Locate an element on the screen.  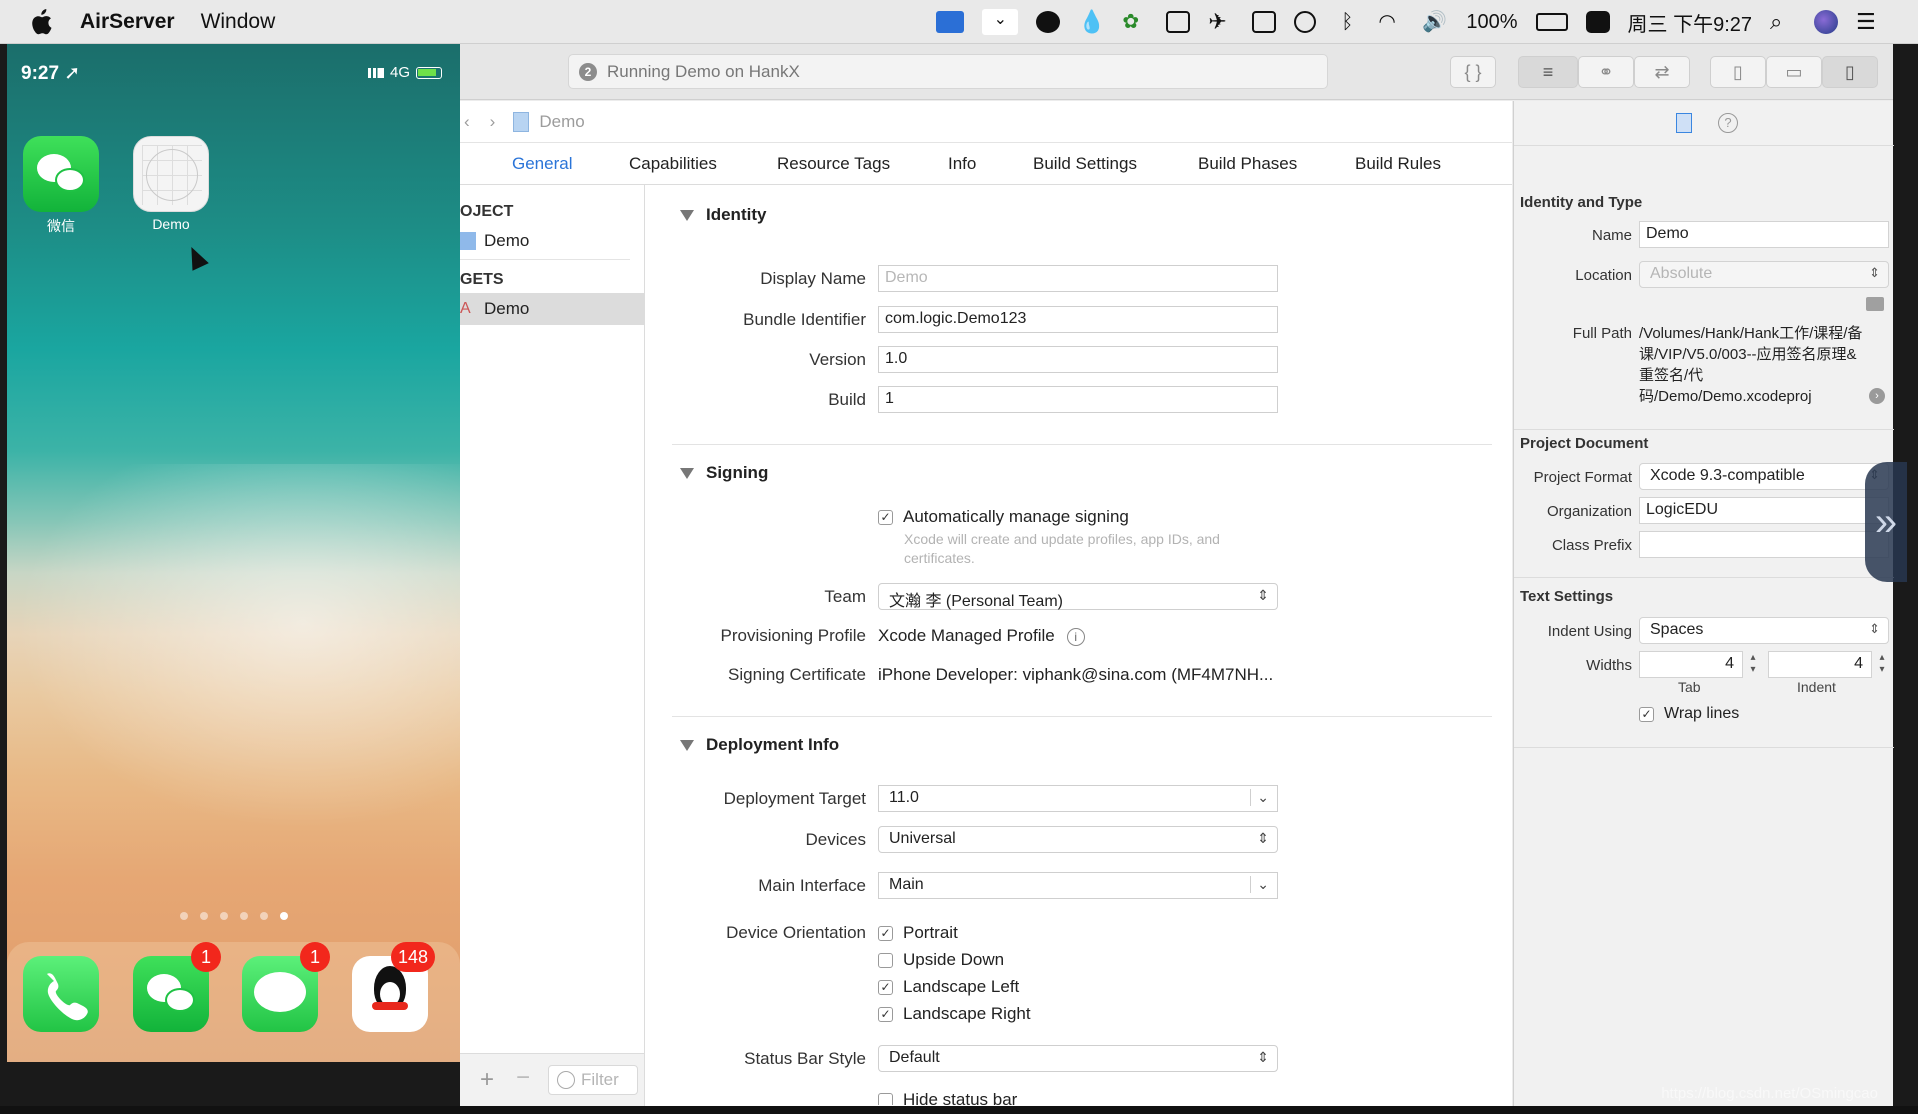
drop-icon: 💧 is located at coordinates (1091, 22).